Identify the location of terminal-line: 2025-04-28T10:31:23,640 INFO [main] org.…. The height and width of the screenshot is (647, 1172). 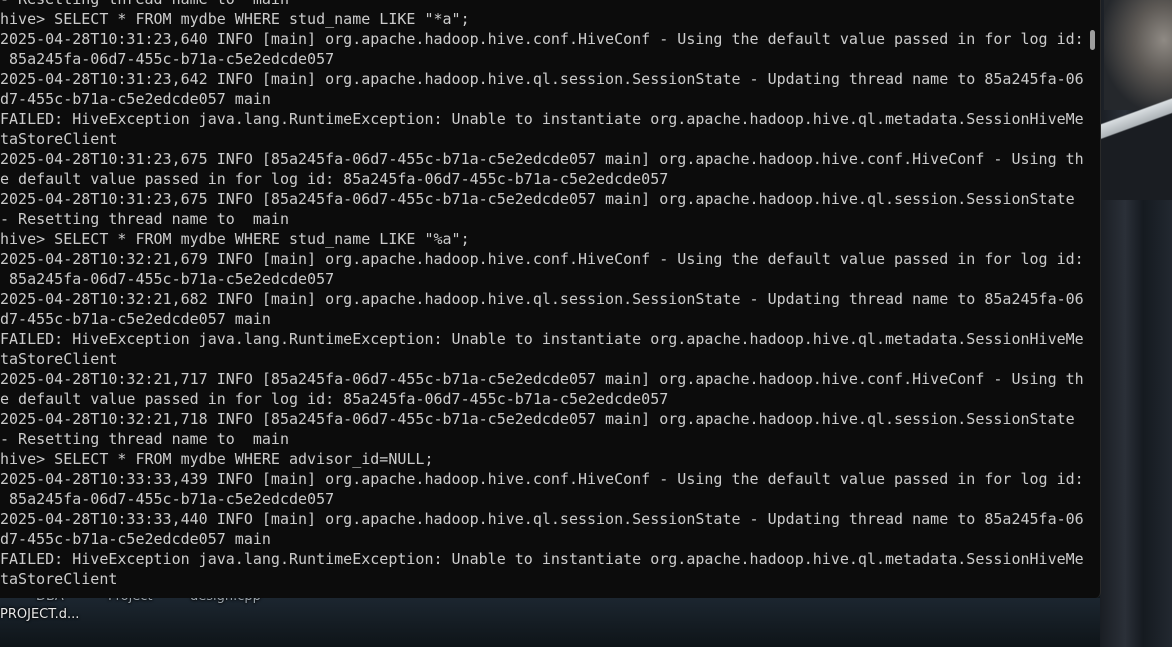
(542, 39).